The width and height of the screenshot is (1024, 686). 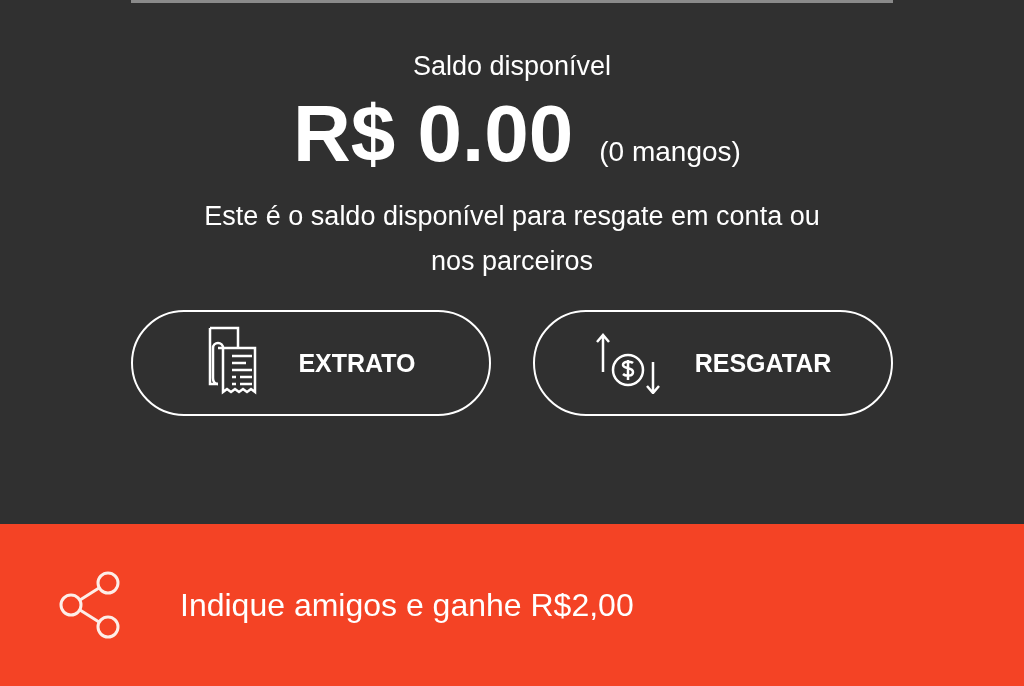 What do you see at coordinates (627, 363) in the screenshot?
I see `money-exchange-icon` at bounding box center [627, 363].